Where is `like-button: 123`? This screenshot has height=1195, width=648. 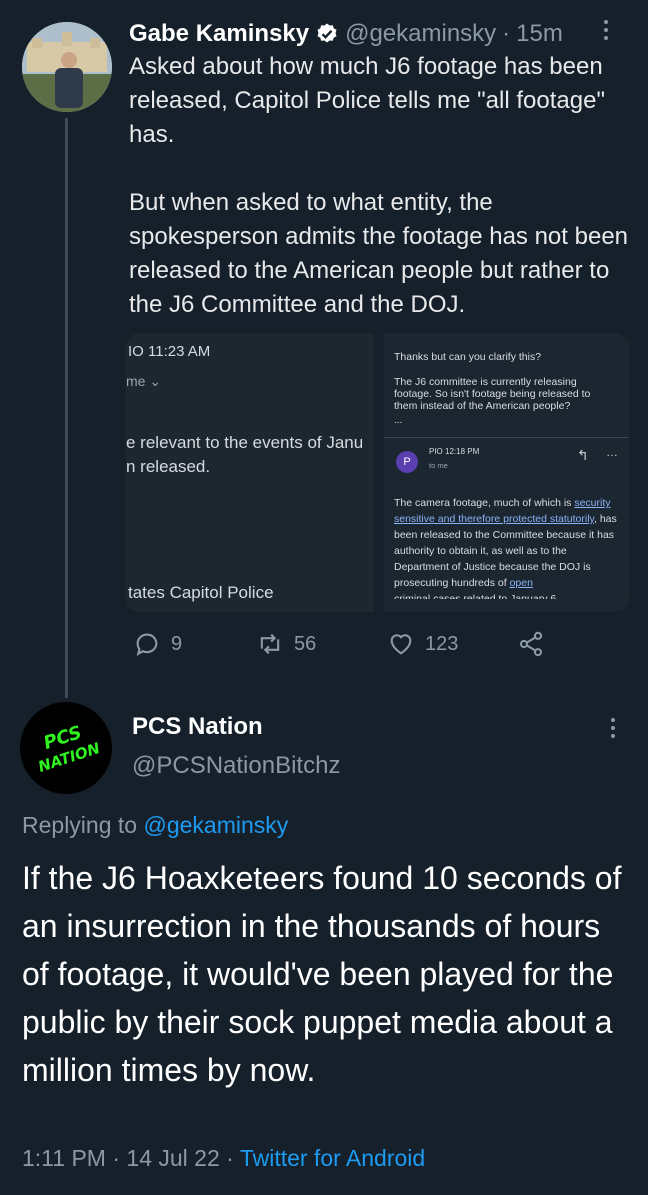 like-button: 123 is located at coordinates (422, 644).